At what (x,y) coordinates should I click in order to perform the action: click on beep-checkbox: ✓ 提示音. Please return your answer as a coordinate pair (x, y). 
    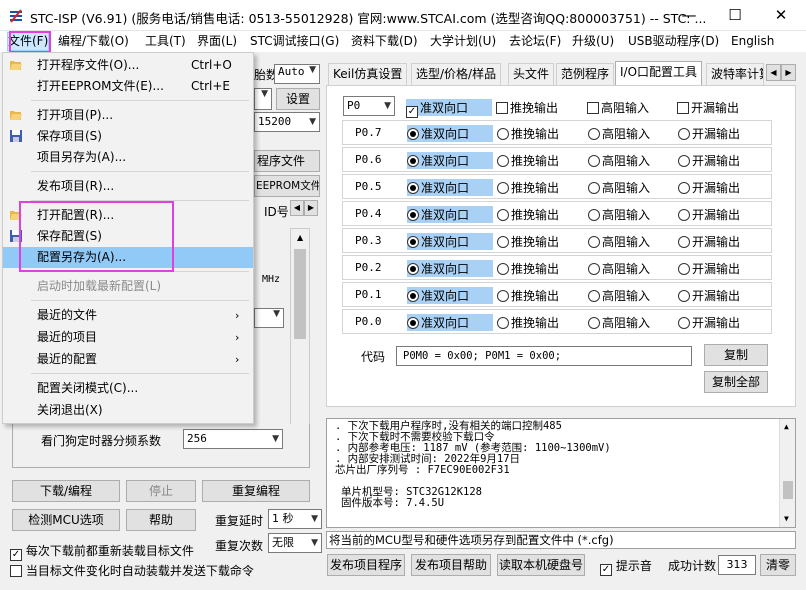
    Looking at the image, I should click on (626, 566).